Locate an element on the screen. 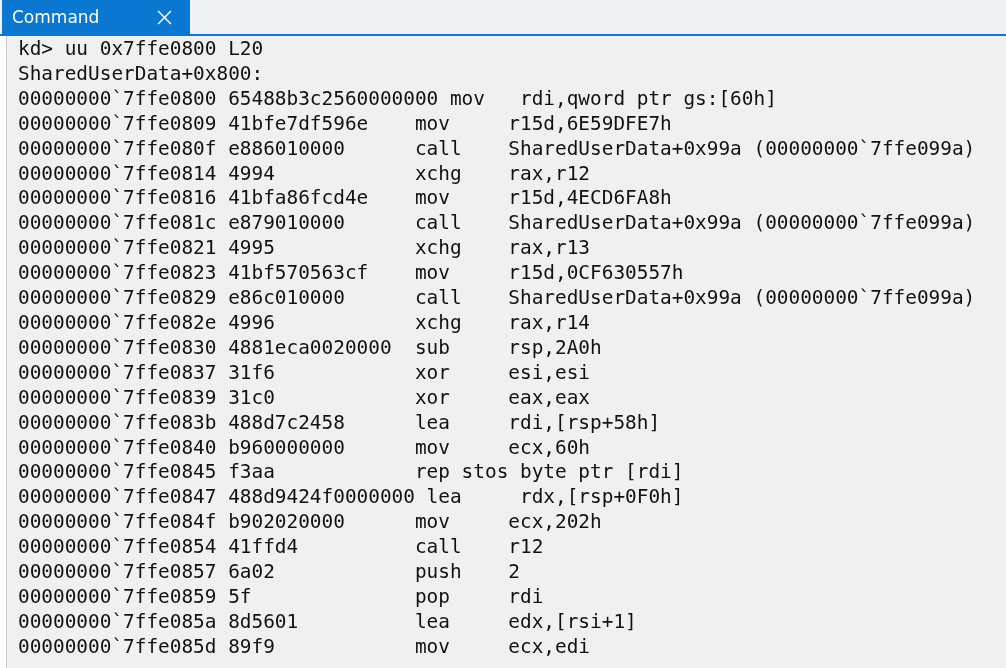 Image resolution: width=1006 pixels, height=668 pixels. close-icon is located at coordinates (164, 17).